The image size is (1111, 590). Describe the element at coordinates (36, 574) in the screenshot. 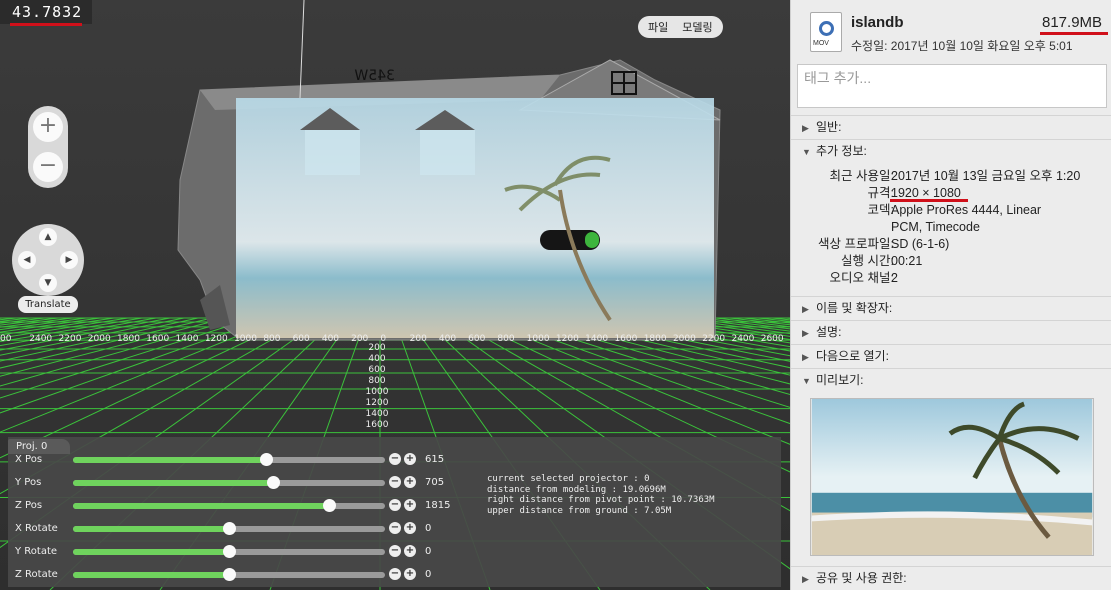

I see `control-label: Z Rotate` at that location.